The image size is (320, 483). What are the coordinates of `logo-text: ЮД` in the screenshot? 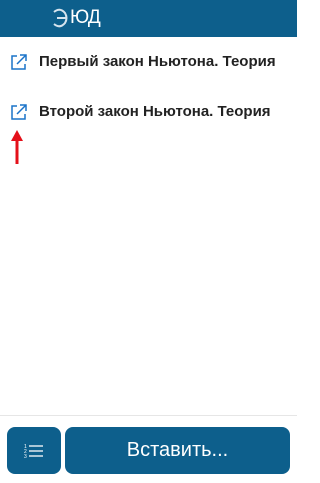 It's located at (85, 17).